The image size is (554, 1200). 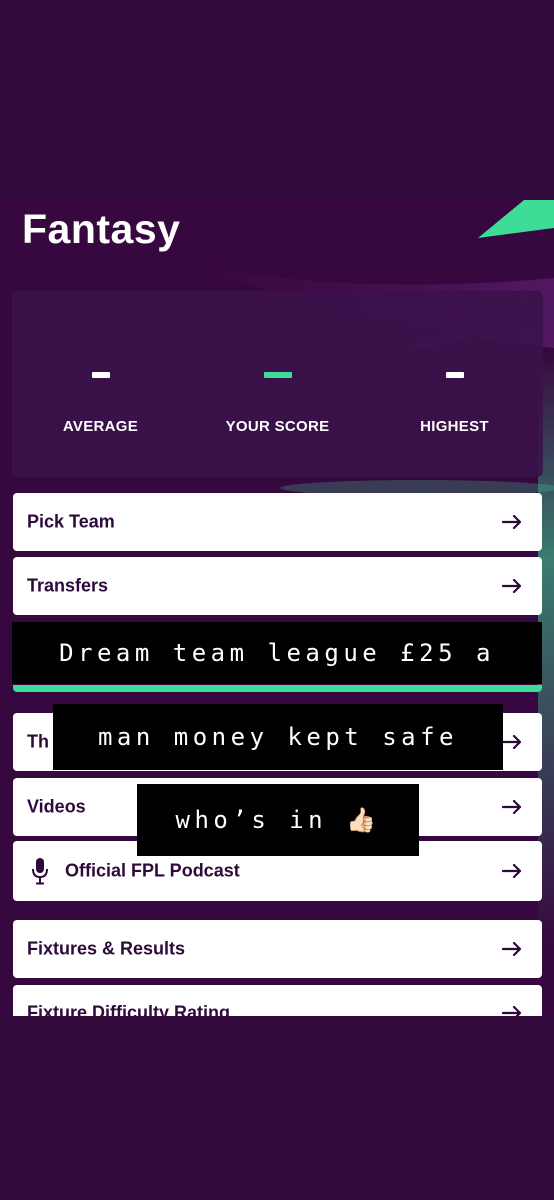 What do you see at coordinates (454, 384) in the screenshot?
I see `highest-score: HIGHEST` at bounding box center [454, 384].